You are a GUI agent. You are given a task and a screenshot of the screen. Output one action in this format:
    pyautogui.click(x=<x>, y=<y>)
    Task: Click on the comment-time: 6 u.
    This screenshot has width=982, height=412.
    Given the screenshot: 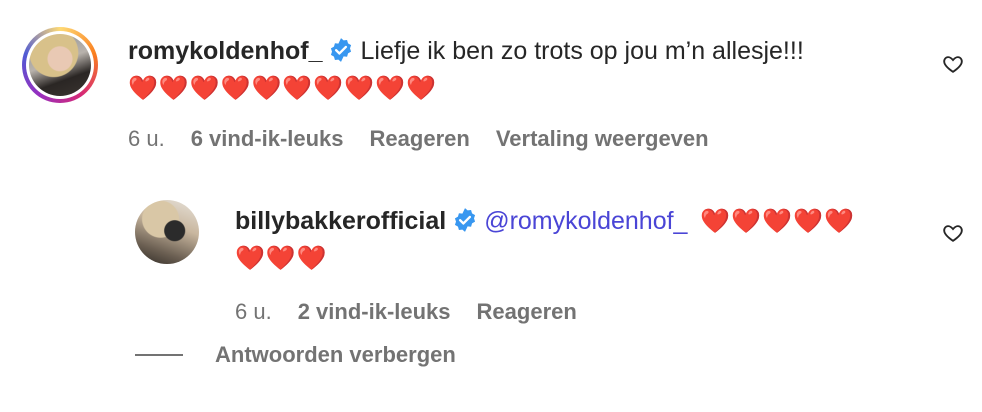 What is the action you would take?
    pyautogui.click(x=146, y=139)
    